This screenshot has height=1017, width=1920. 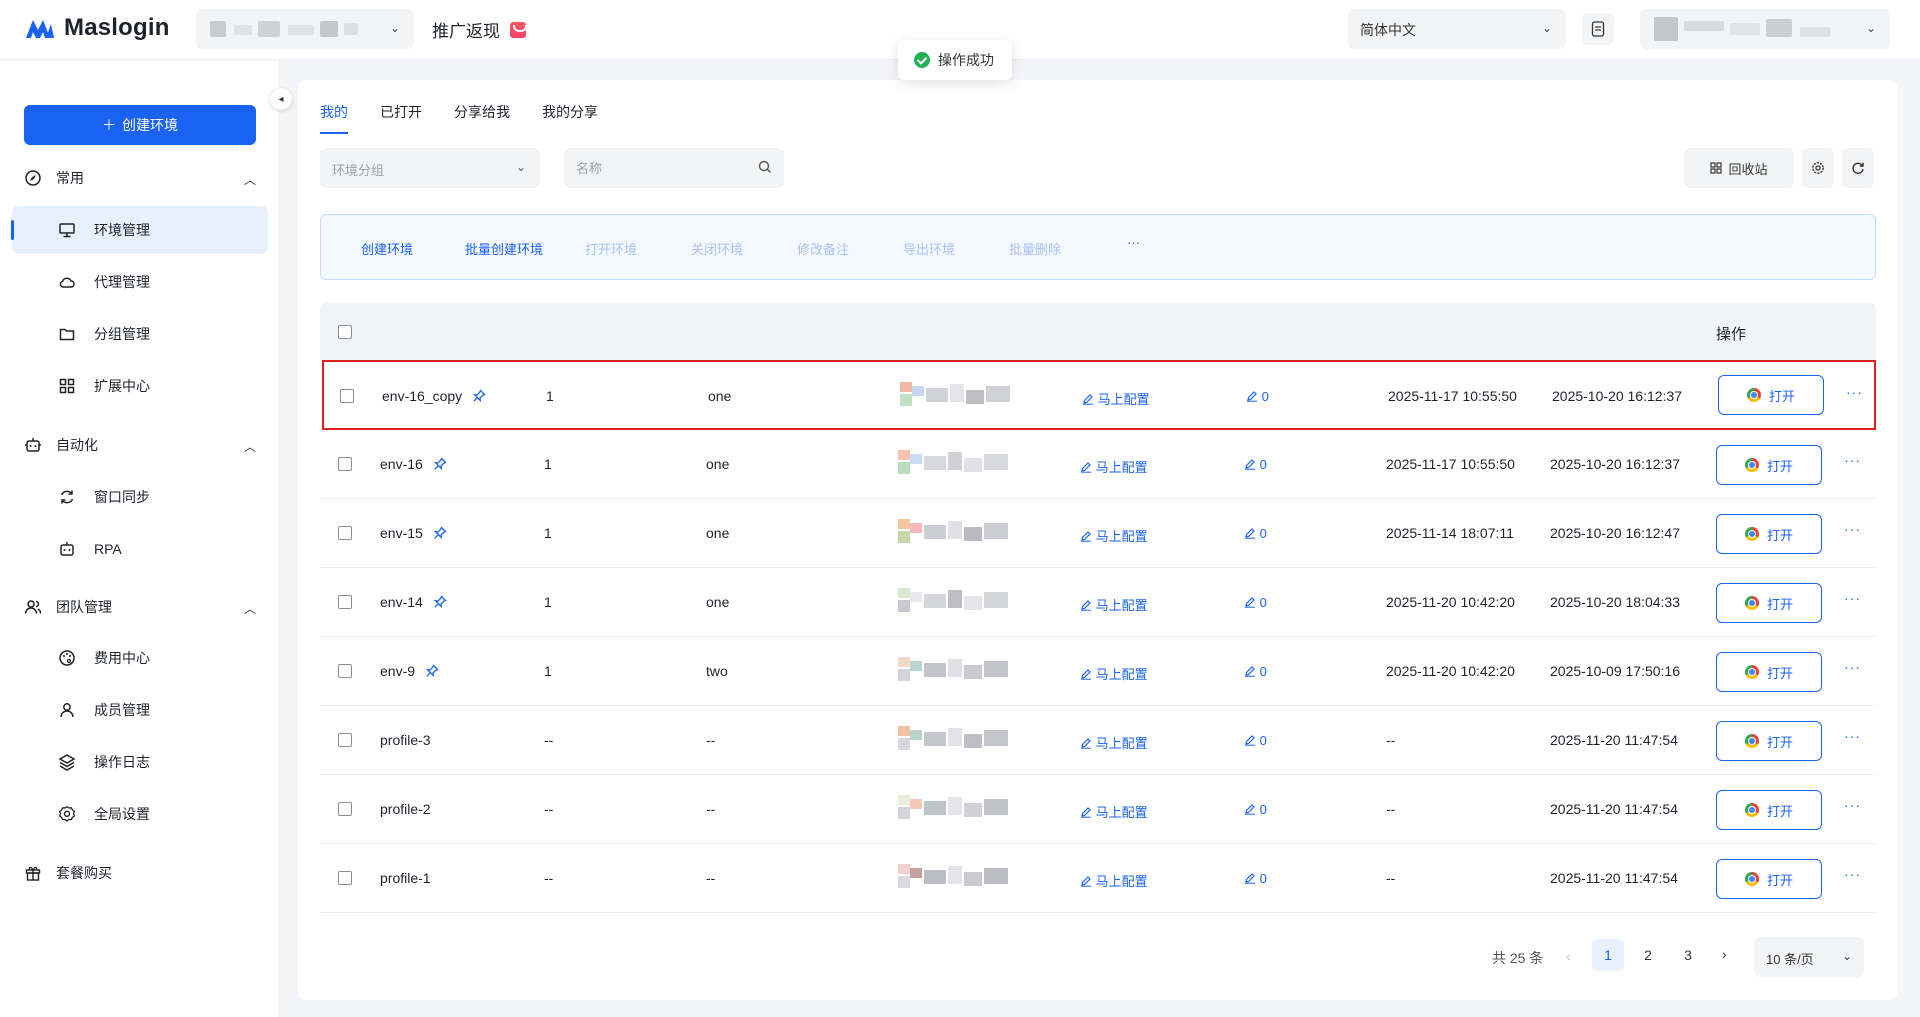 I want to click on sidebar-collapse-button: ◂, so click(x=281, y=99).